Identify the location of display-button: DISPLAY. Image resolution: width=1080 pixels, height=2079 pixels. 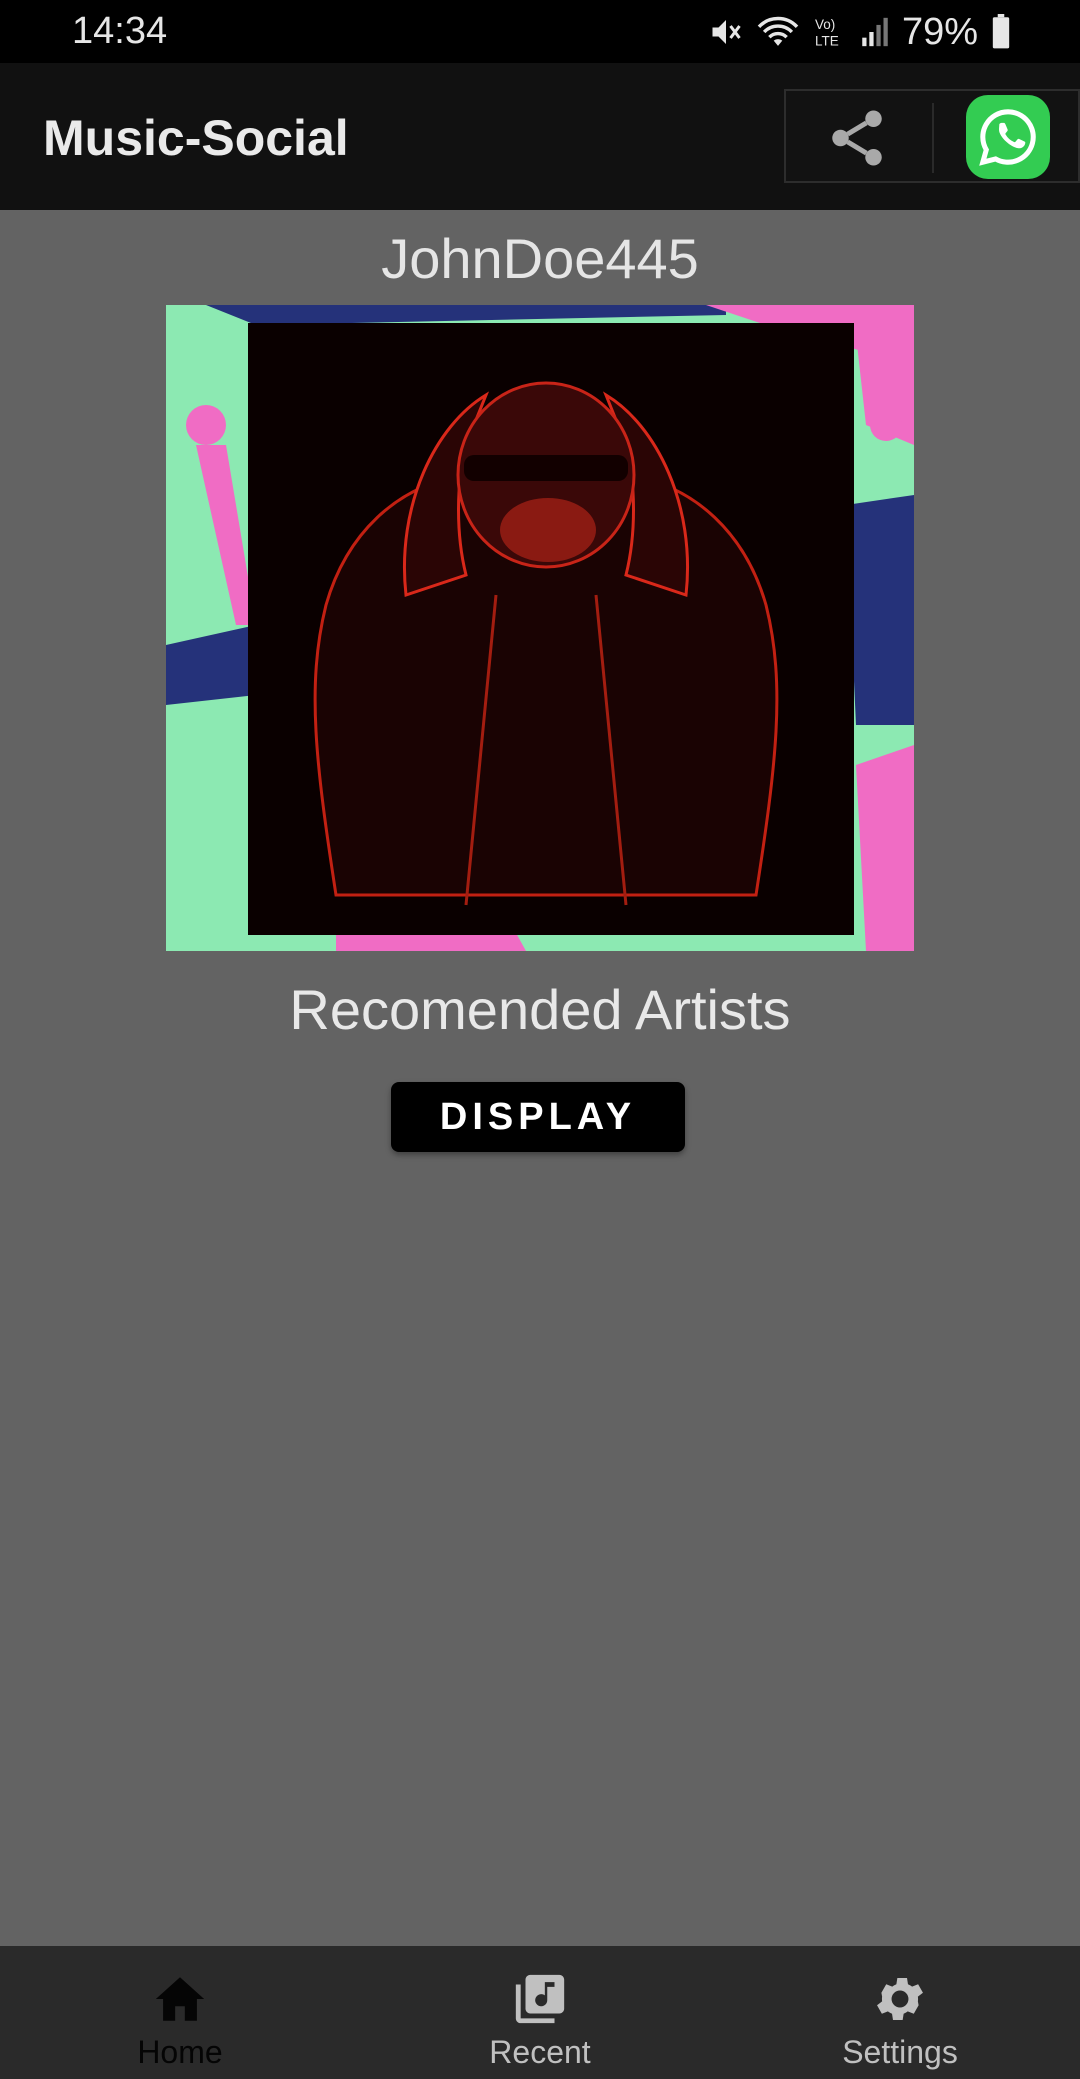
(538, 1117).